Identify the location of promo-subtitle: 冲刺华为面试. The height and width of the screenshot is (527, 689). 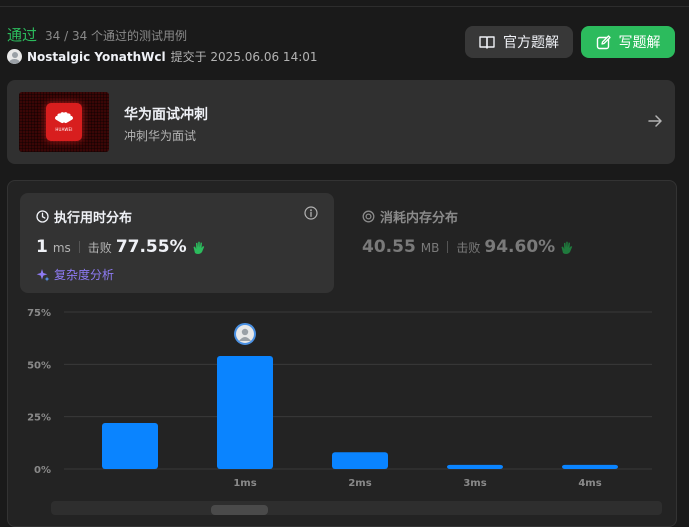
(160, 136).